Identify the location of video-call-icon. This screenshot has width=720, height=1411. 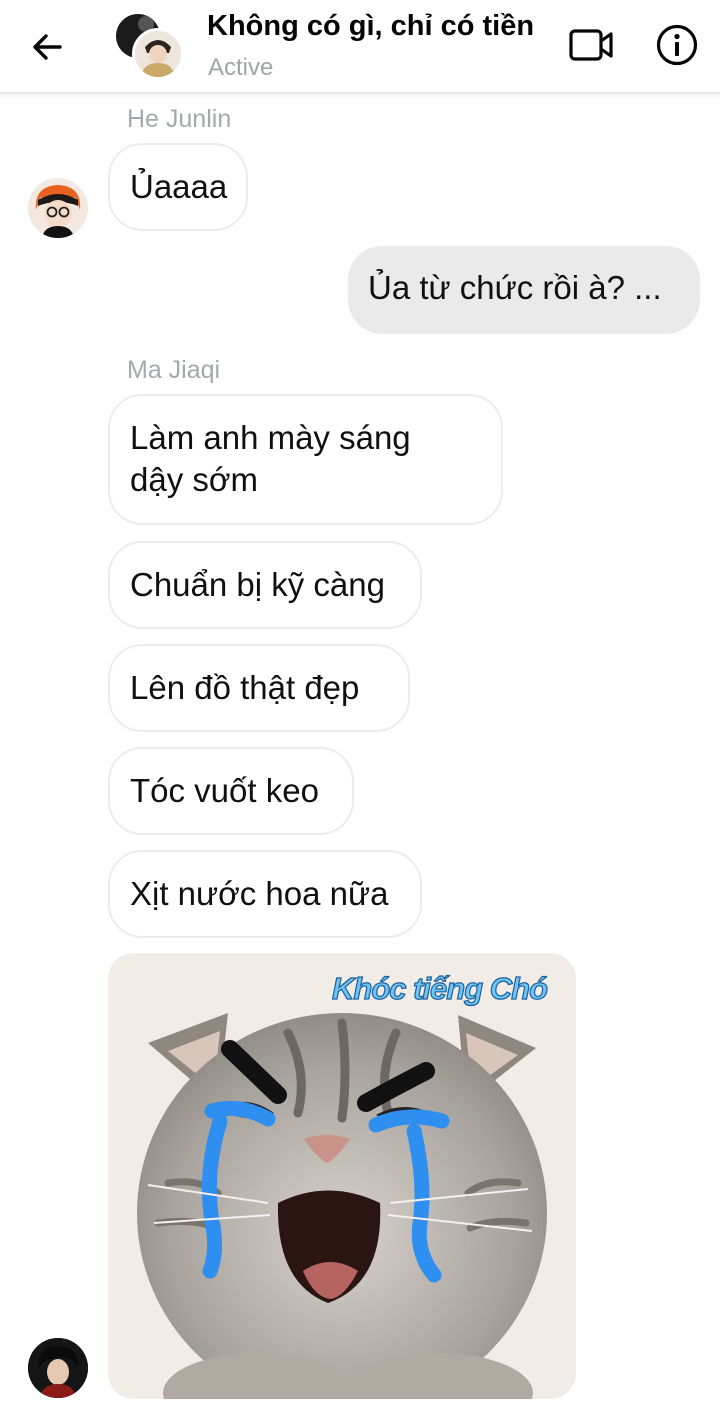
(591, 45).